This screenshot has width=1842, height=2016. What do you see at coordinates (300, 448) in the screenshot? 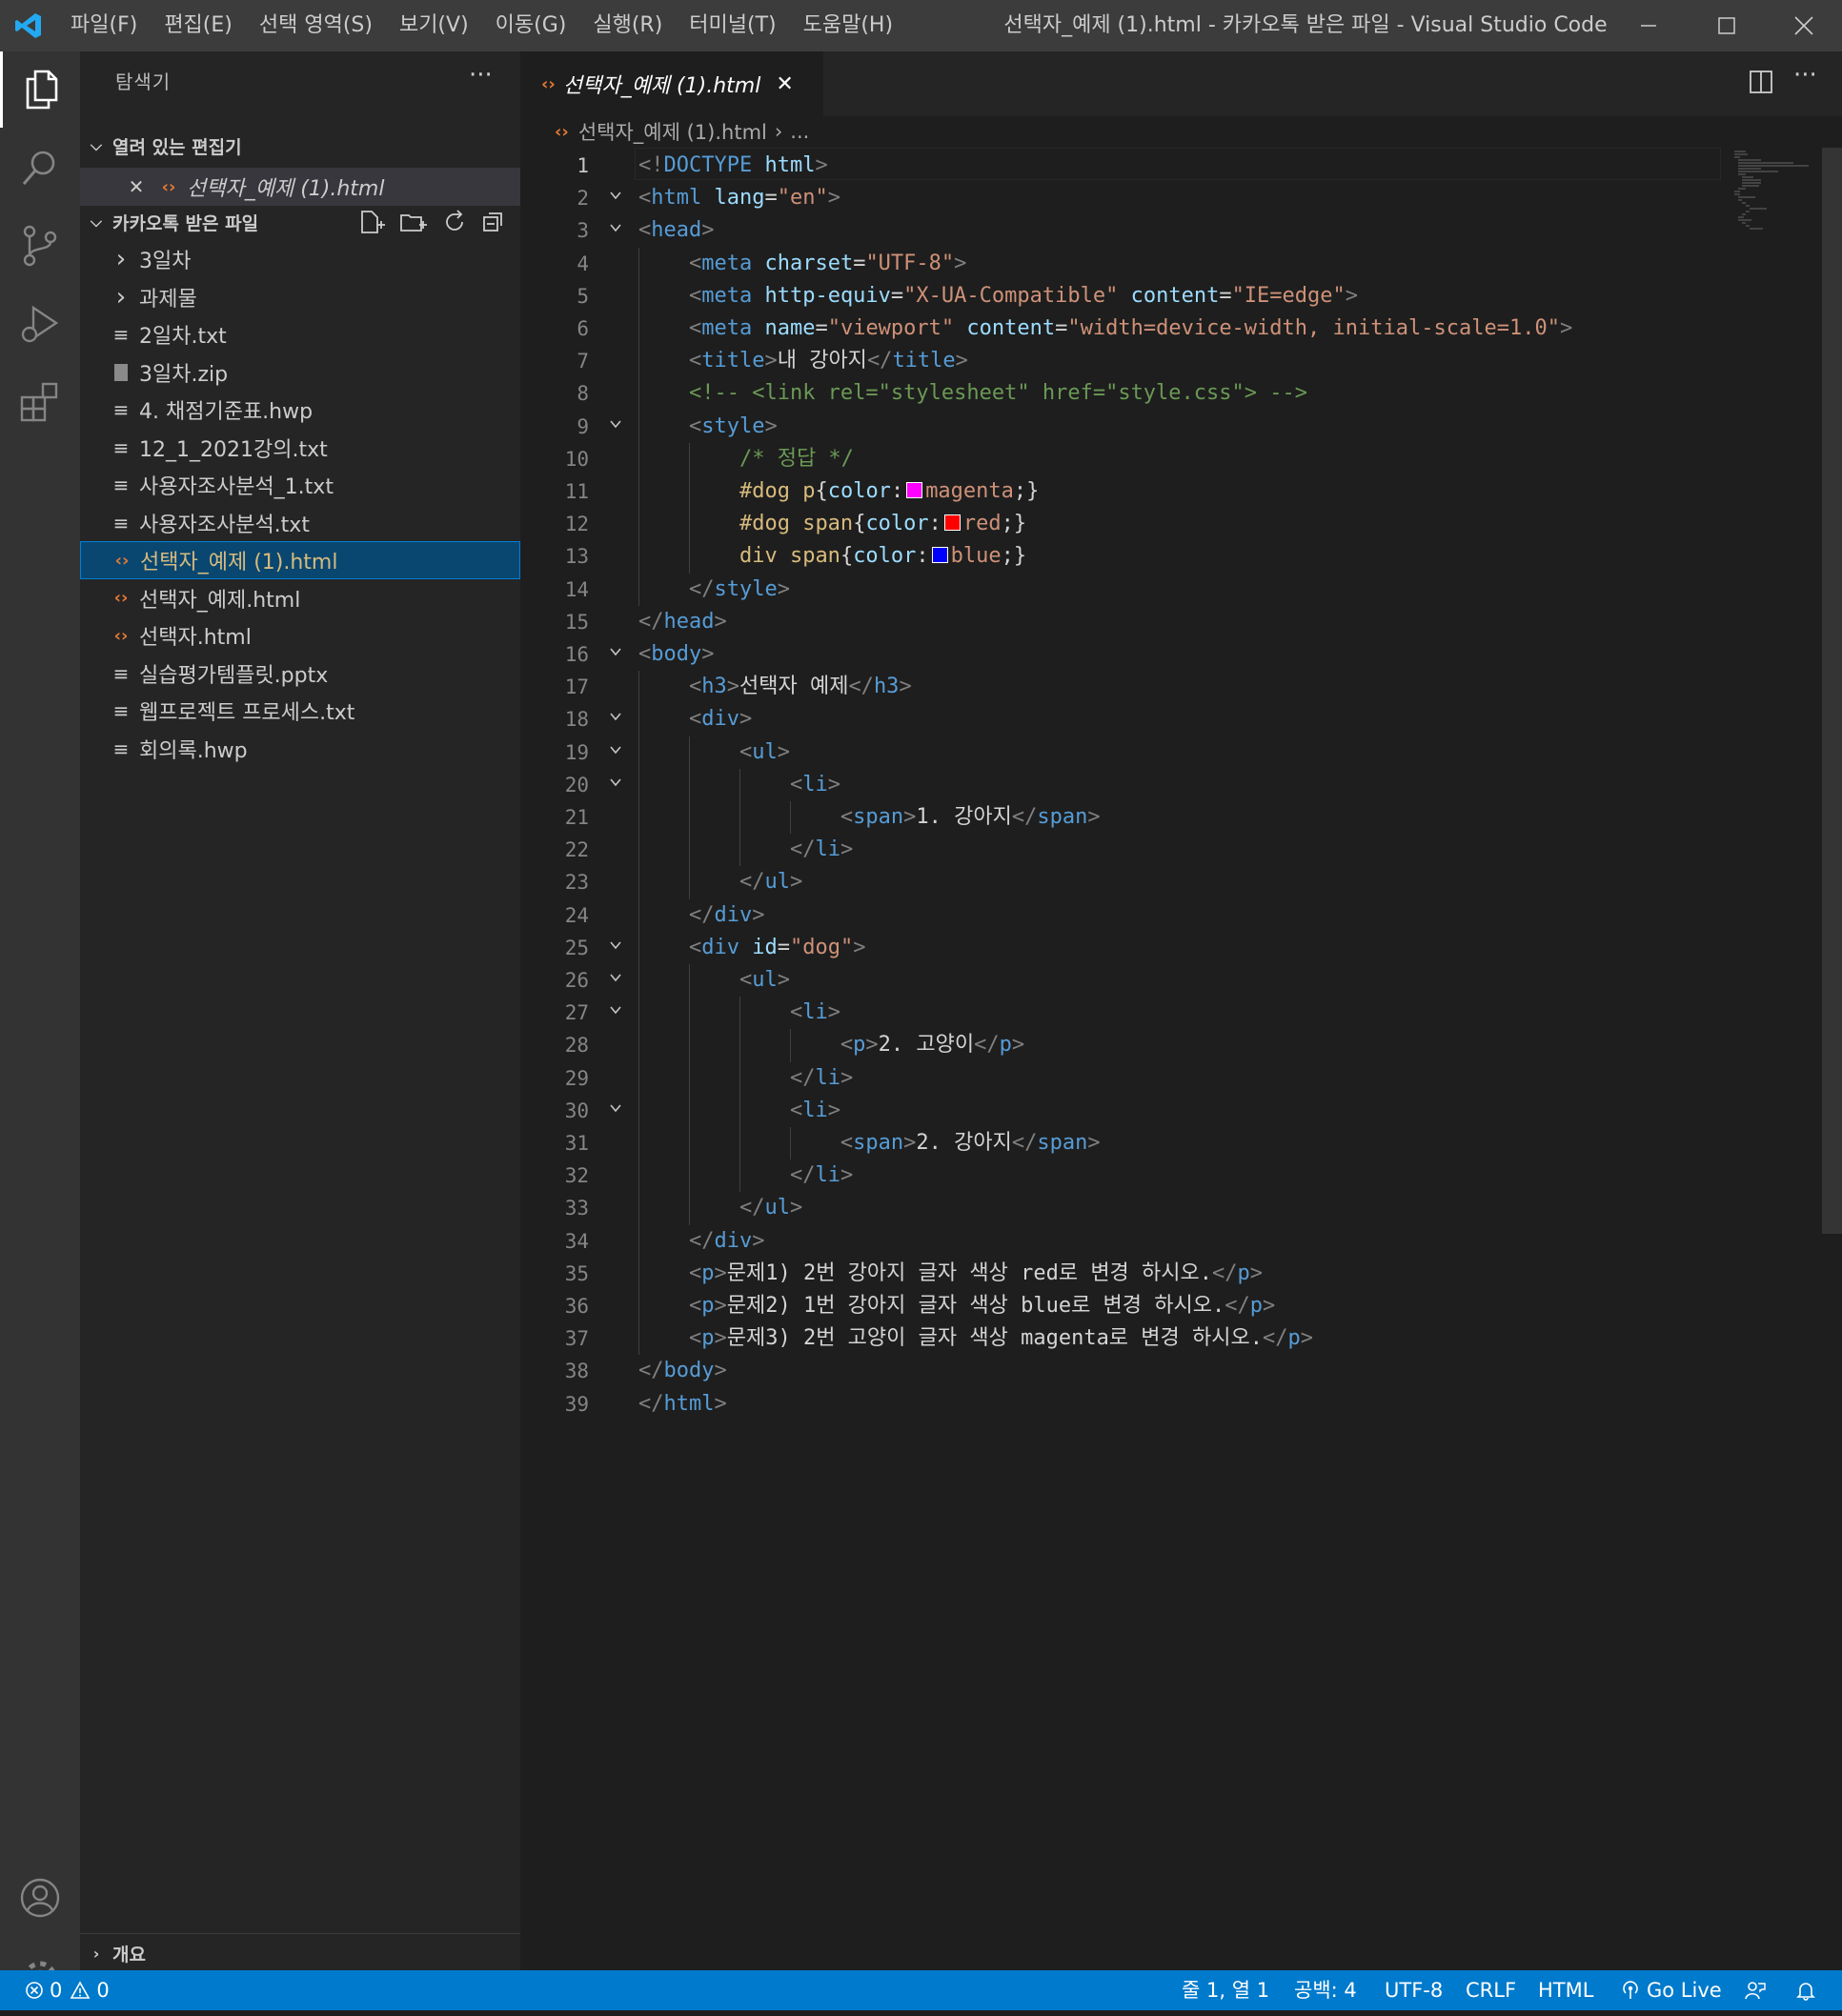
I see `file-item: ≡ 12_1_2021강의.txt` at bounding box center [300, 448].